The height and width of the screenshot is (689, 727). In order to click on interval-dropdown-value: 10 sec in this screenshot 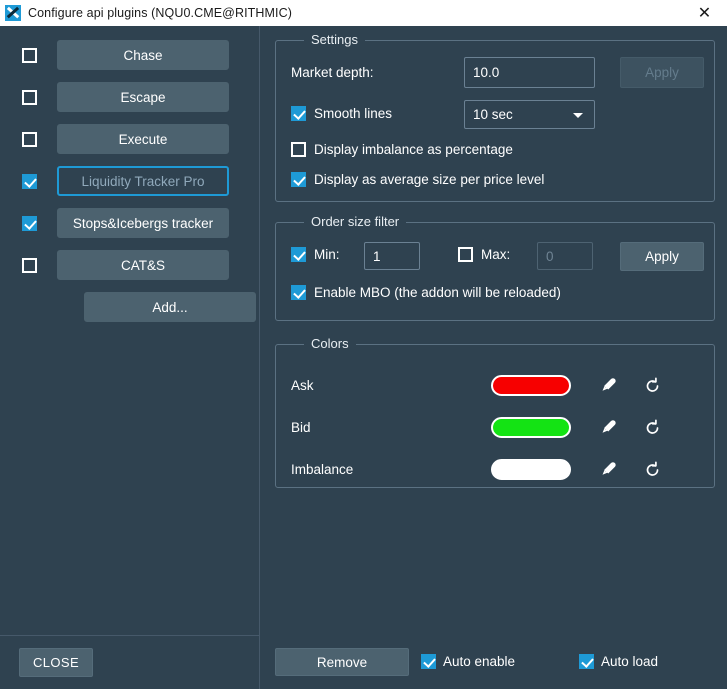, I will do `click(493, 114)`.